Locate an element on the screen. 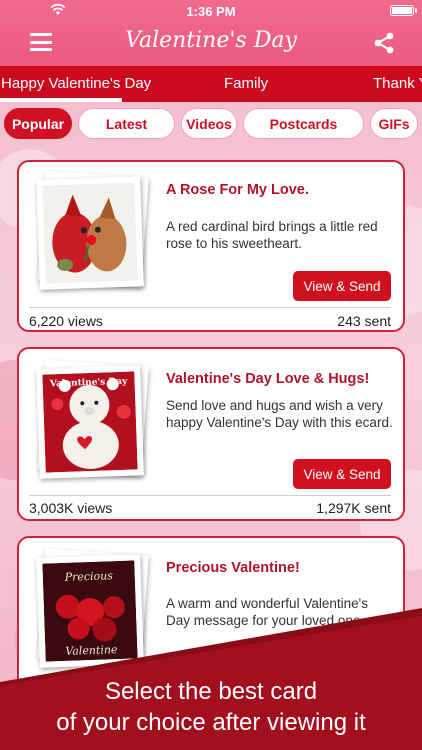 Image resolution: width=422 pixels, height=750 pixels. card-thumbnail: Valentine's Day is located at coordinates (90, 422).